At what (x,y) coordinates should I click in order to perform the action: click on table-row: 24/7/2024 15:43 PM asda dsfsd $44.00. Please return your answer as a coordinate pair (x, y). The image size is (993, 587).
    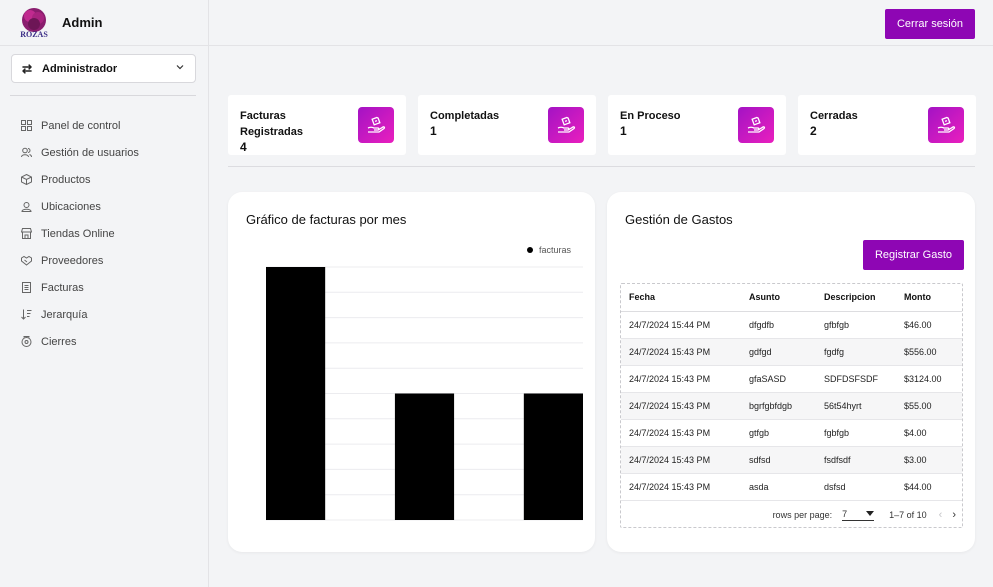
    Looking at the image, I should click on (791, 487).